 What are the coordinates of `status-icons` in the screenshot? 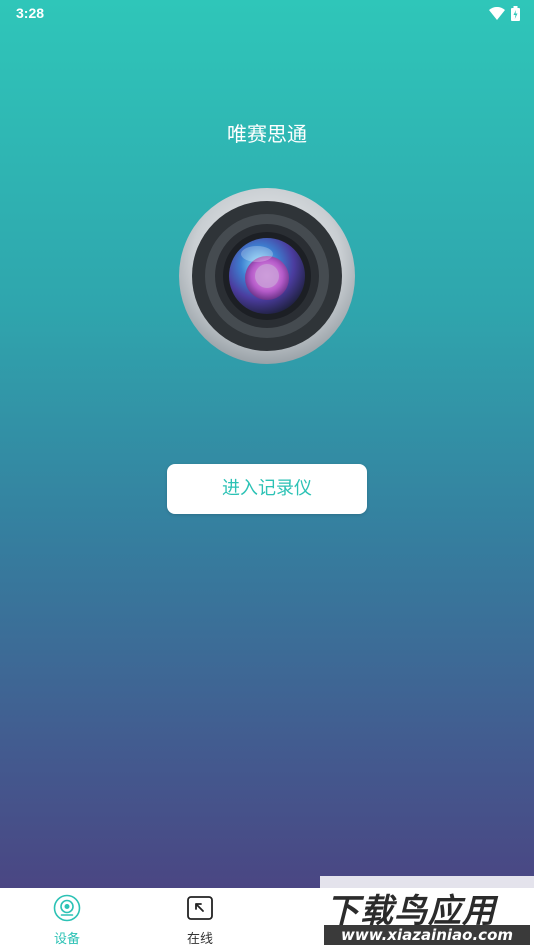 It's located at (504, 13).